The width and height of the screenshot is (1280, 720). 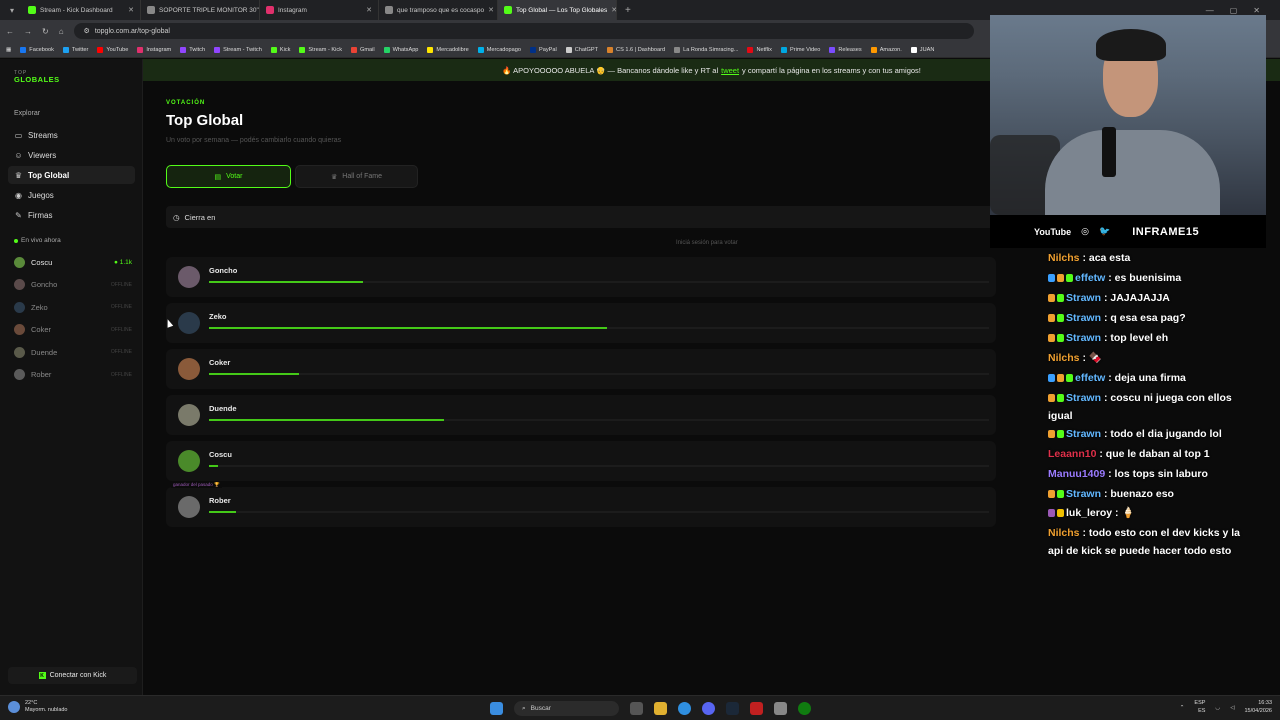 I want to click on bookmark-item: WhatsApp, so click(x=400, y=49).